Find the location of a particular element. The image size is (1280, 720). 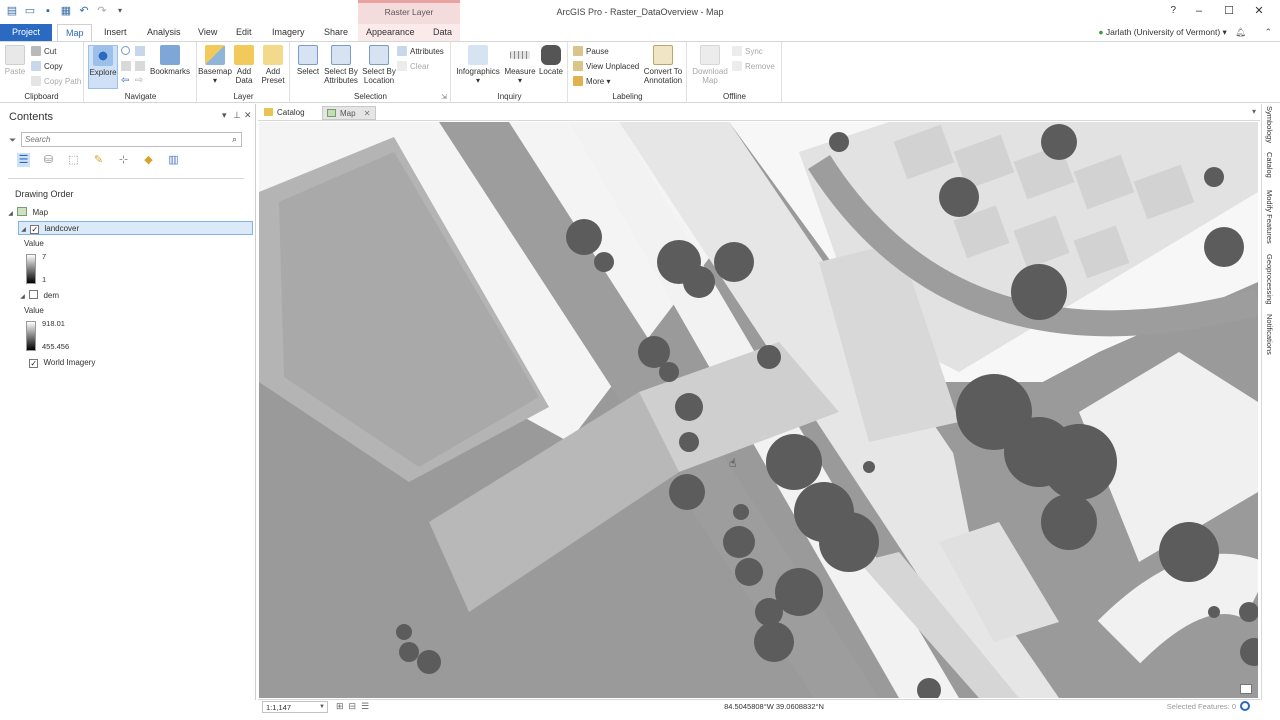

tab-insert: Insert is located at coordinates (115, 32).